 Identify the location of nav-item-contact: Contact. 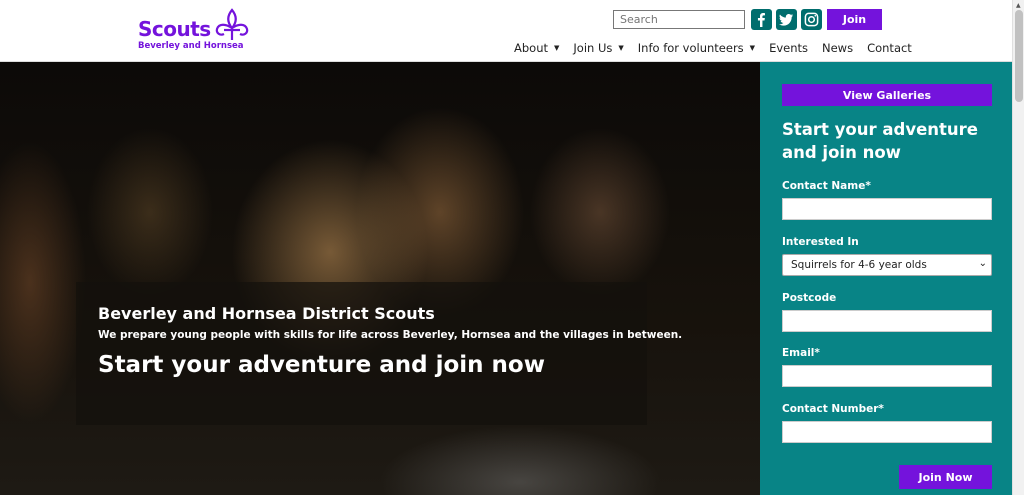
(889, 48).